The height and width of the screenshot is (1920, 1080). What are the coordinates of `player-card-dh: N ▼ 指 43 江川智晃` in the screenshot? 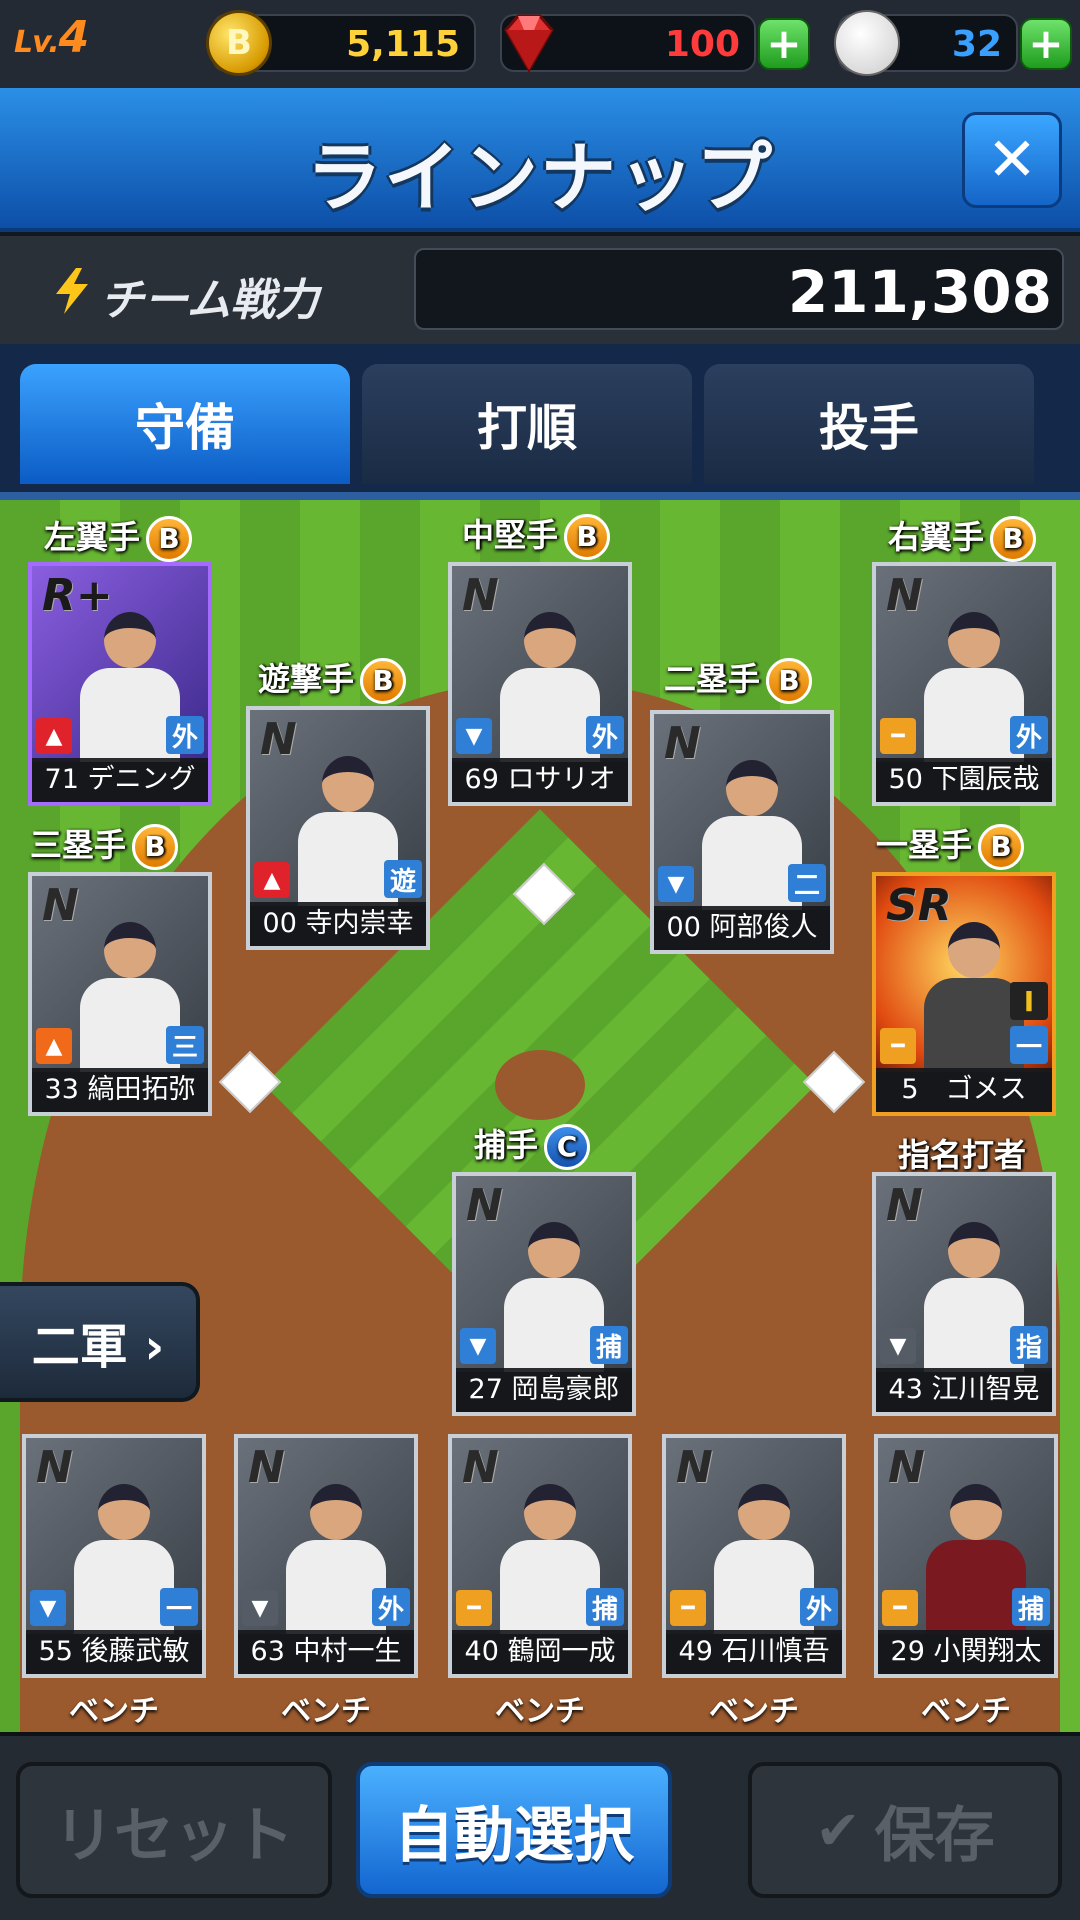 It's located at (964, 1294).